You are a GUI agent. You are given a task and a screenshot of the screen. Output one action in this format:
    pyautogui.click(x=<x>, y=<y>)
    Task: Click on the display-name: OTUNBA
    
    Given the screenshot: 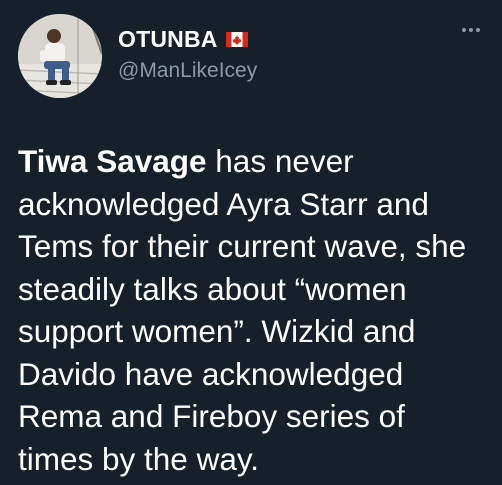 What is the action you would take?
    pyautogui.click(x=168, y=39)
    